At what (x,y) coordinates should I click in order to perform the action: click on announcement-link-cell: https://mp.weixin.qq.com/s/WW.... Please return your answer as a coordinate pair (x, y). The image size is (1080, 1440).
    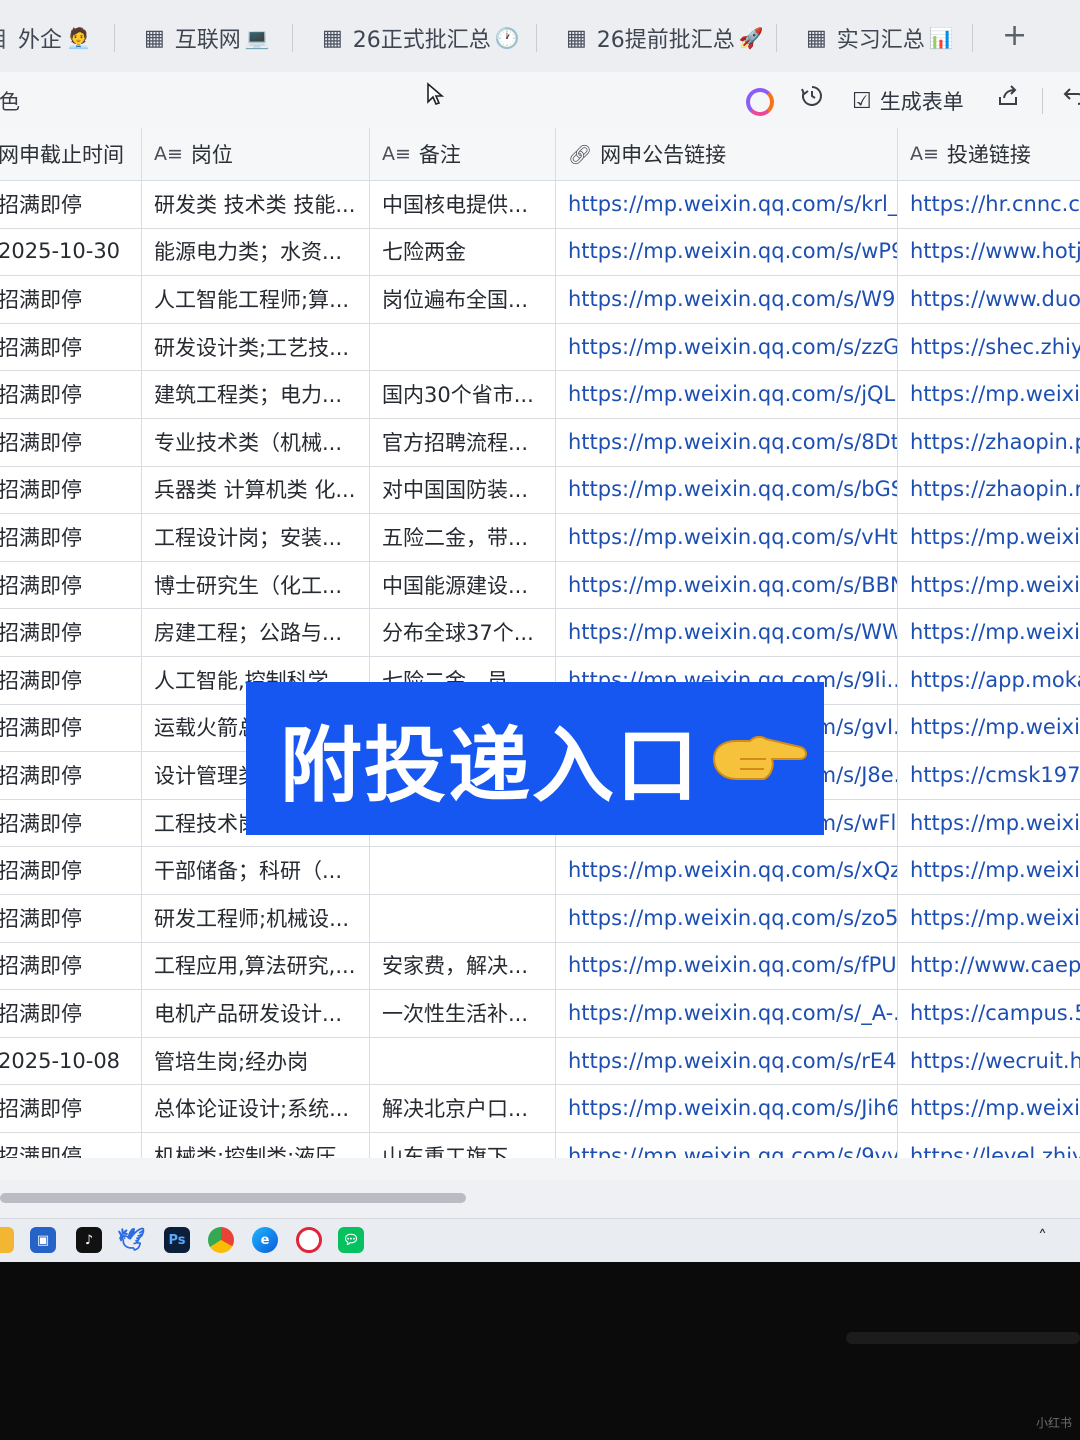
    Looking at the image, I should click on (727, 632).